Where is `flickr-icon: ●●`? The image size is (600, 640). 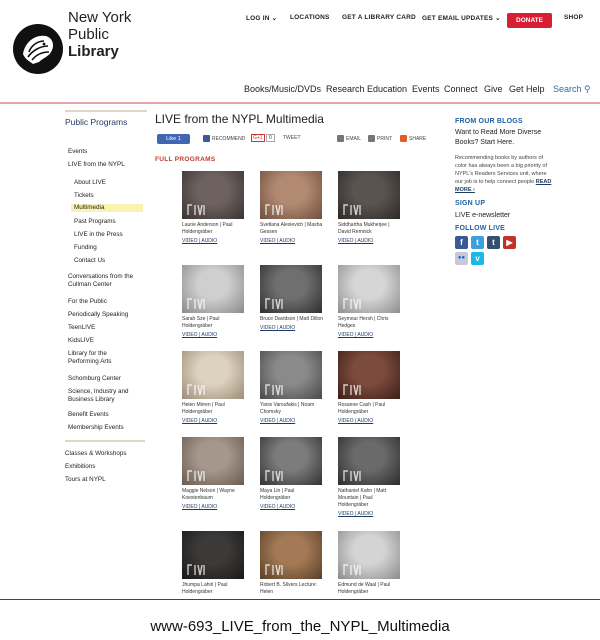 flickr-icon: ●● is located at coordinates (461, 258).